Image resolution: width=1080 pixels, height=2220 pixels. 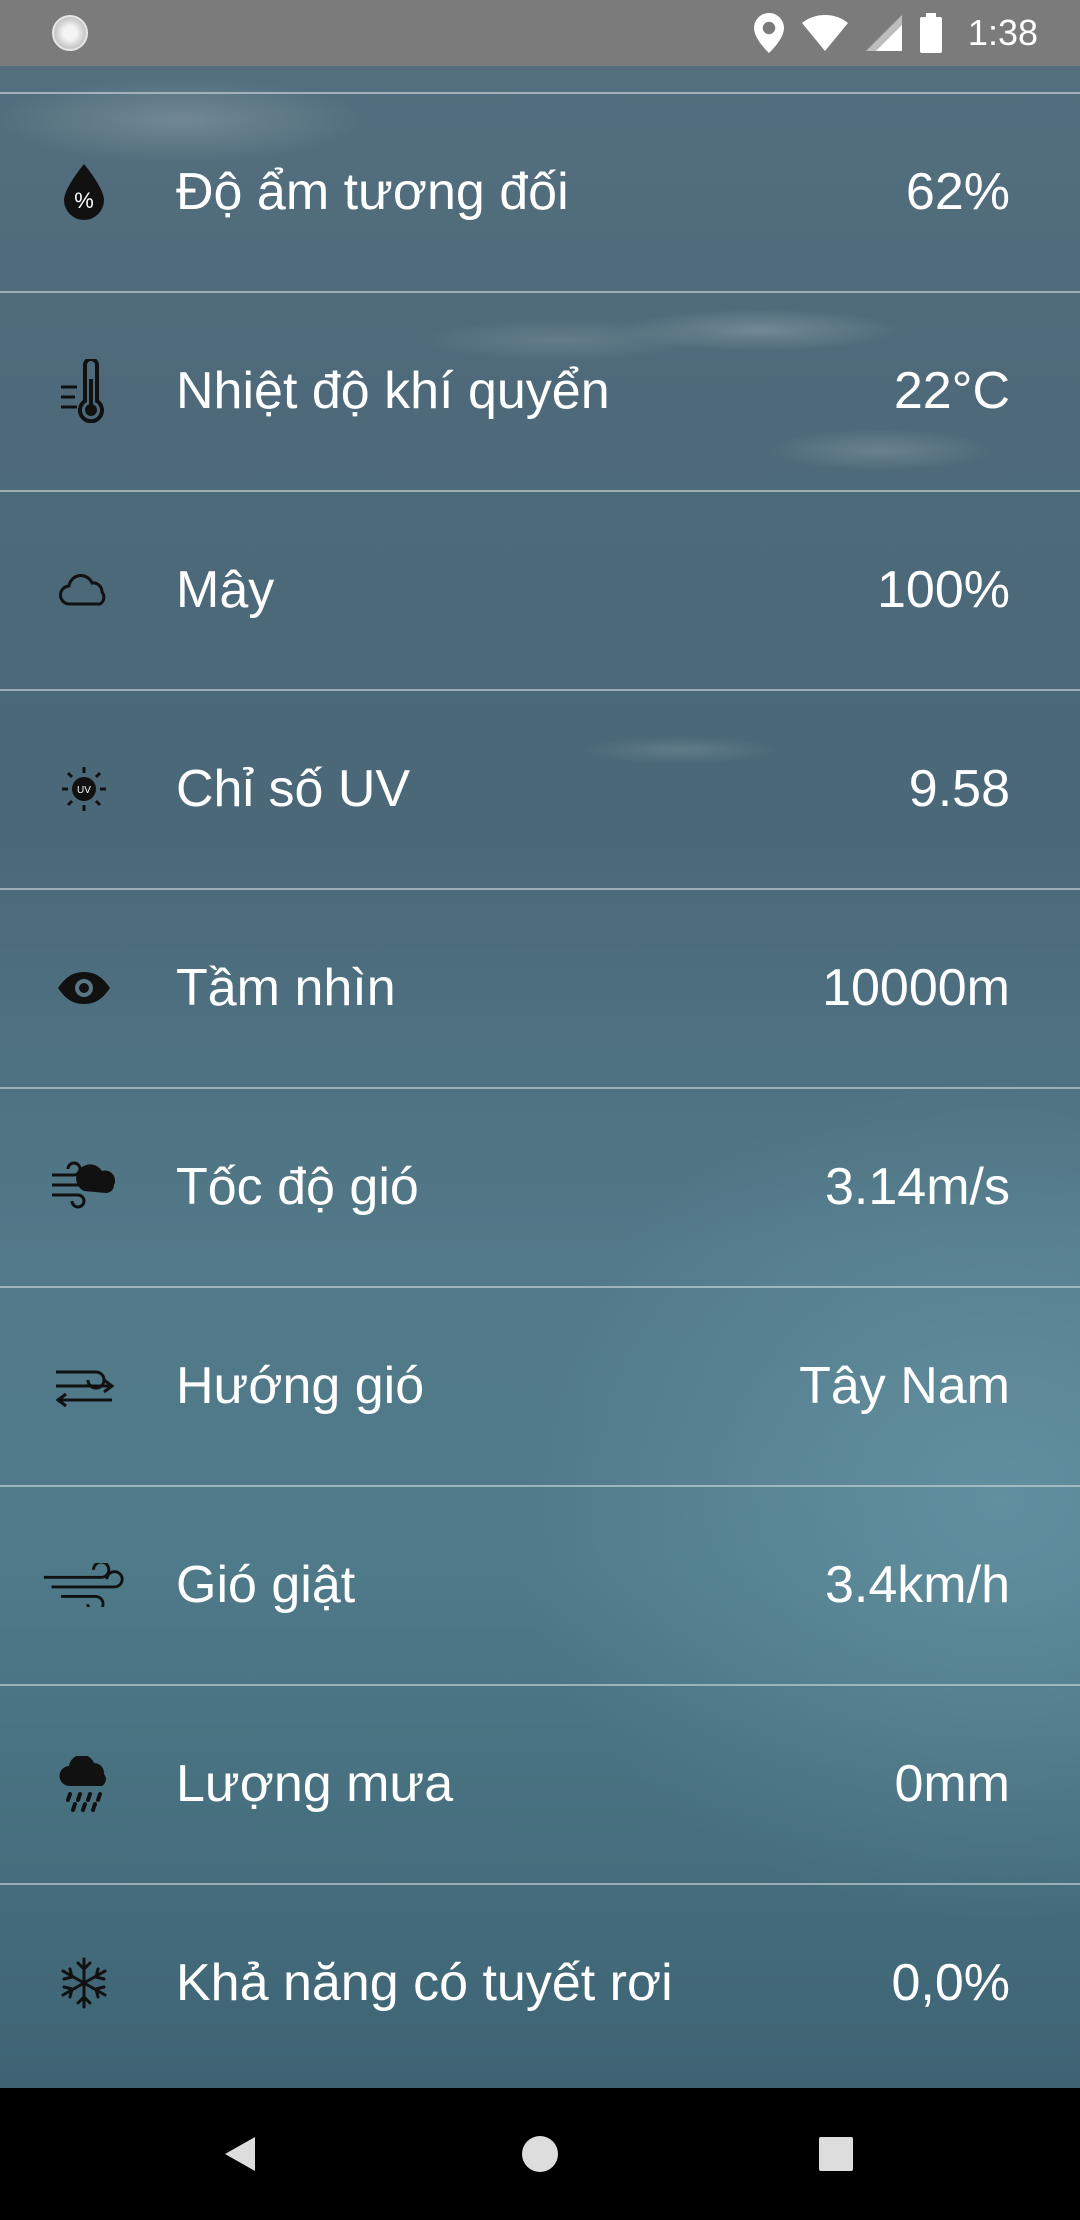 What do you see at coordinates (84, 1187) in the screenshot?
I see `wind-speed-icon` at bounding box center [84, 1187].